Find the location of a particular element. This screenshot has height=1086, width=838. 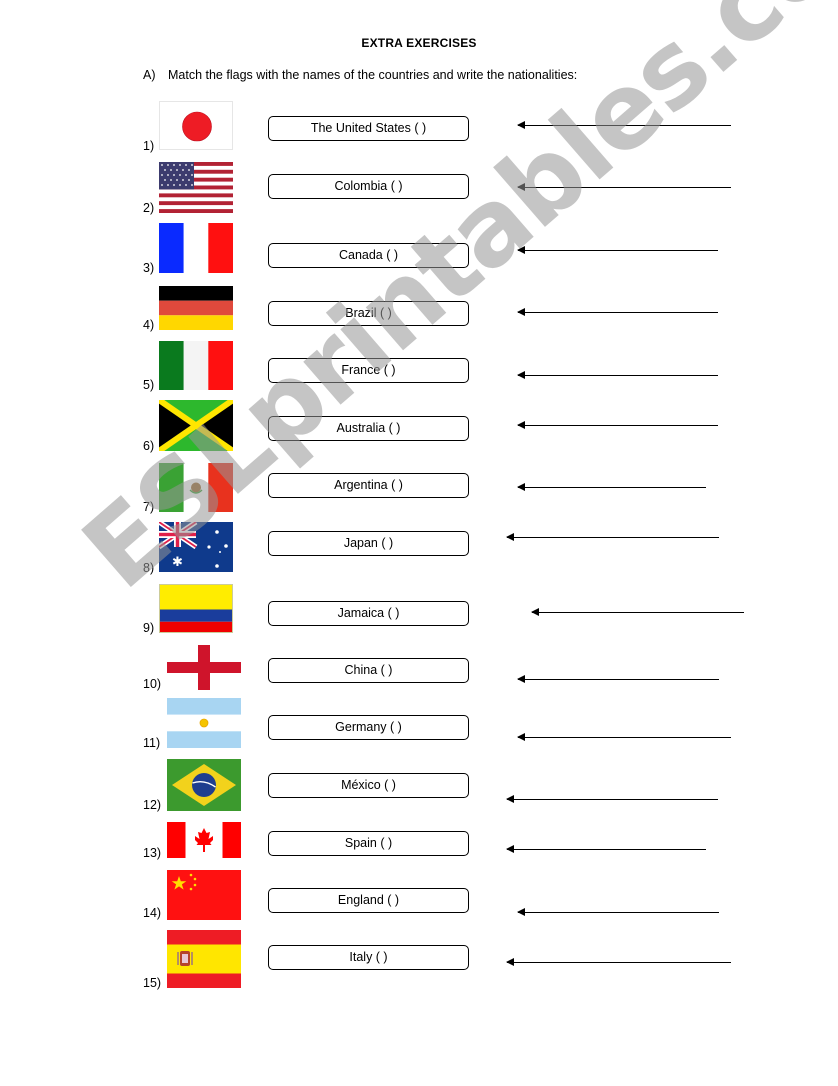

canada-flag is located at coordinates (204, 840).